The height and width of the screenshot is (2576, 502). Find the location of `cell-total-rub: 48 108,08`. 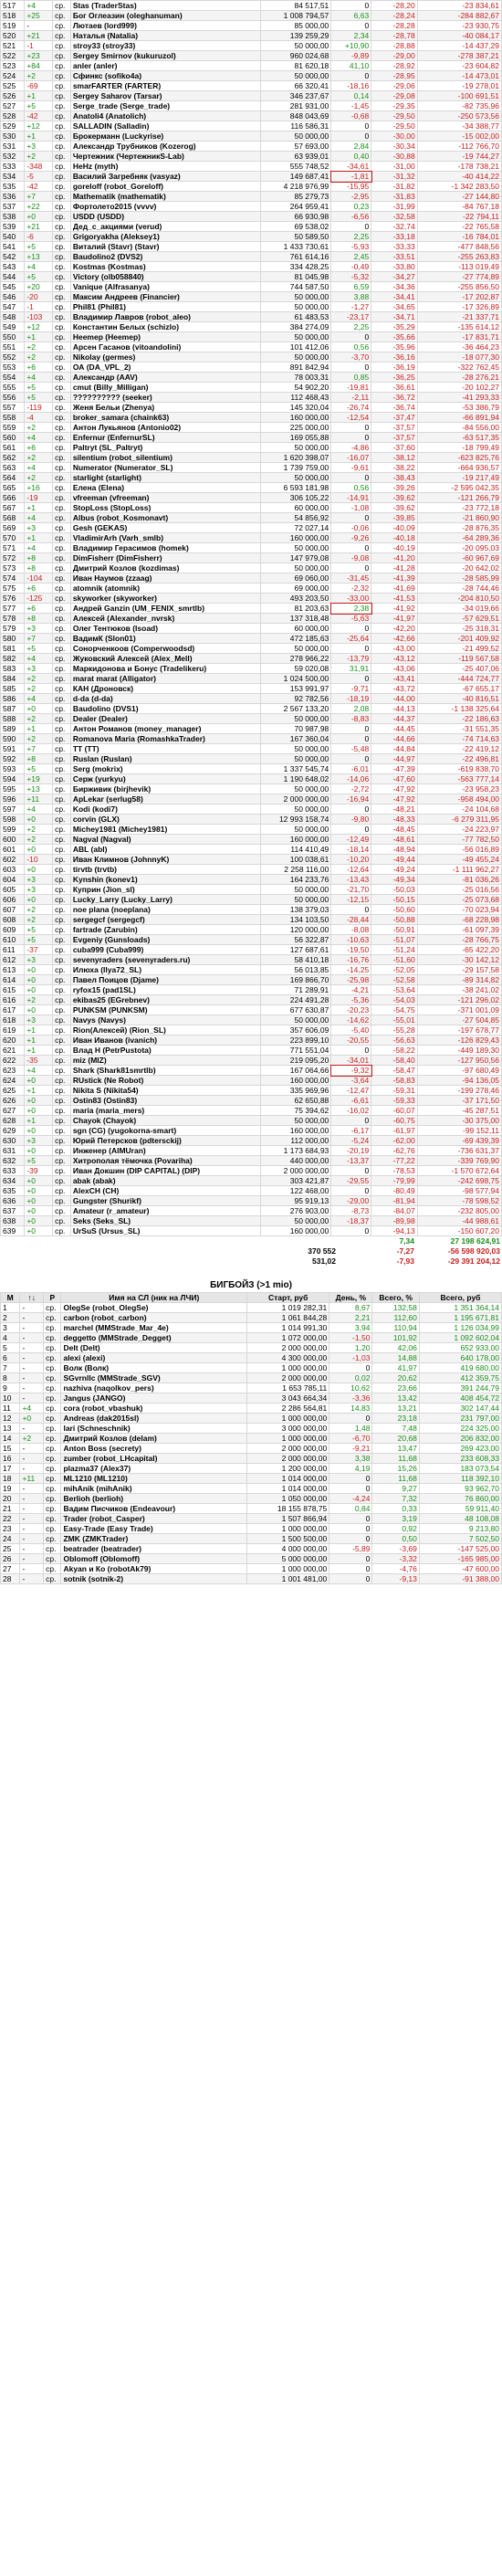

cell-total-rub: 48 108,08 is located at coordinates (460, 1518).